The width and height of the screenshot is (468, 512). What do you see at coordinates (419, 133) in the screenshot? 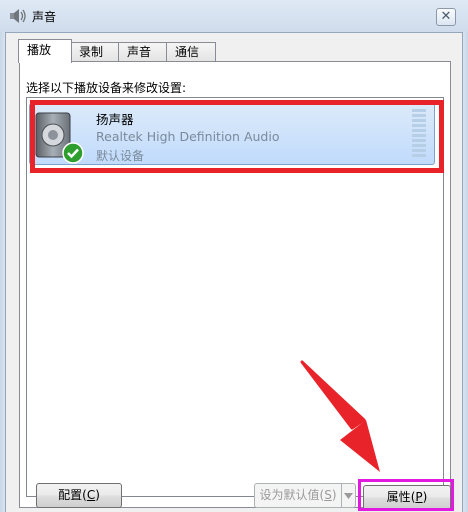
I see `volume-level-meter` at bounding box center [419, 133].